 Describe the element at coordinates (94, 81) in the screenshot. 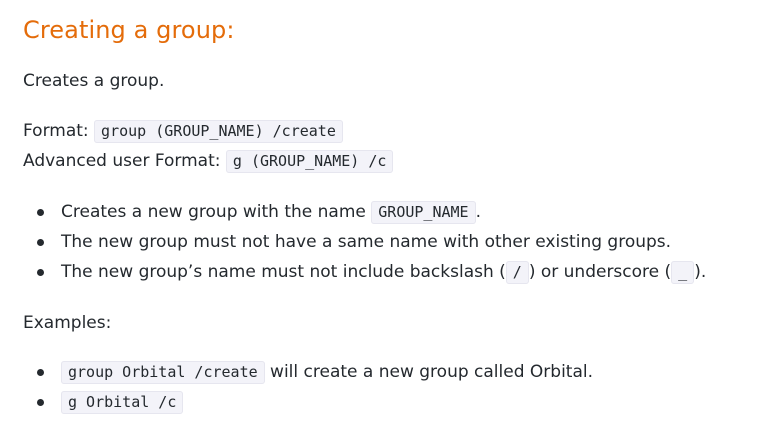

I see `intro-text: Creates a group.` at that location.